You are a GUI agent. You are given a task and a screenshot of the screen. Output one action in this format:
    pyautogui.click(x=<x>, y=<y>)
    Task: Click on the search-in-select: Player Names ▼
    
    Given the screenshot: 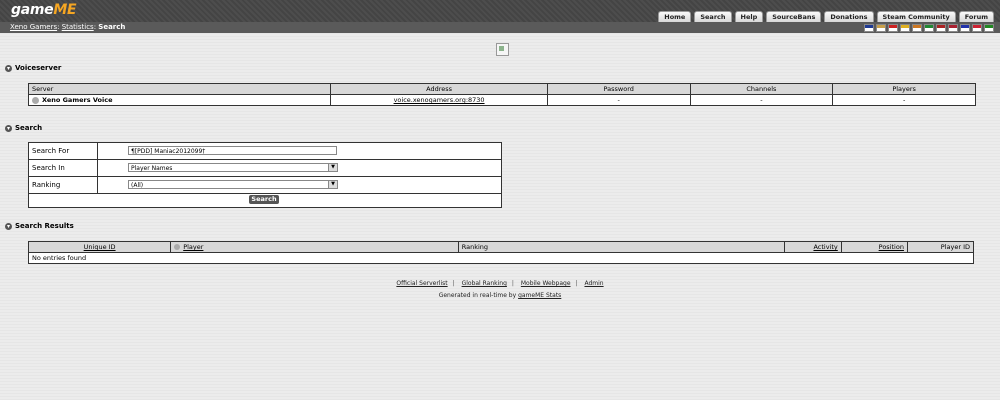 What is the action you would take?
    pyautogui.click(x=233, y=167)
    